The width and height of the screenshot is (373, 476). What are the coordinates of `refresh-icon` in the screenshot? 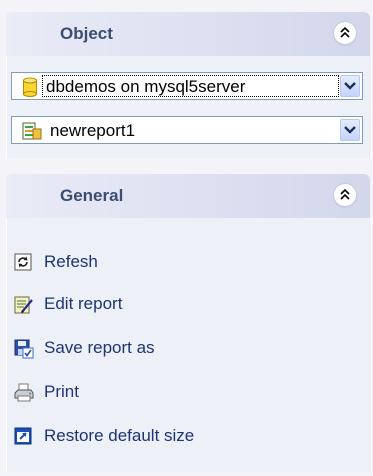 It's located at (23, 262).